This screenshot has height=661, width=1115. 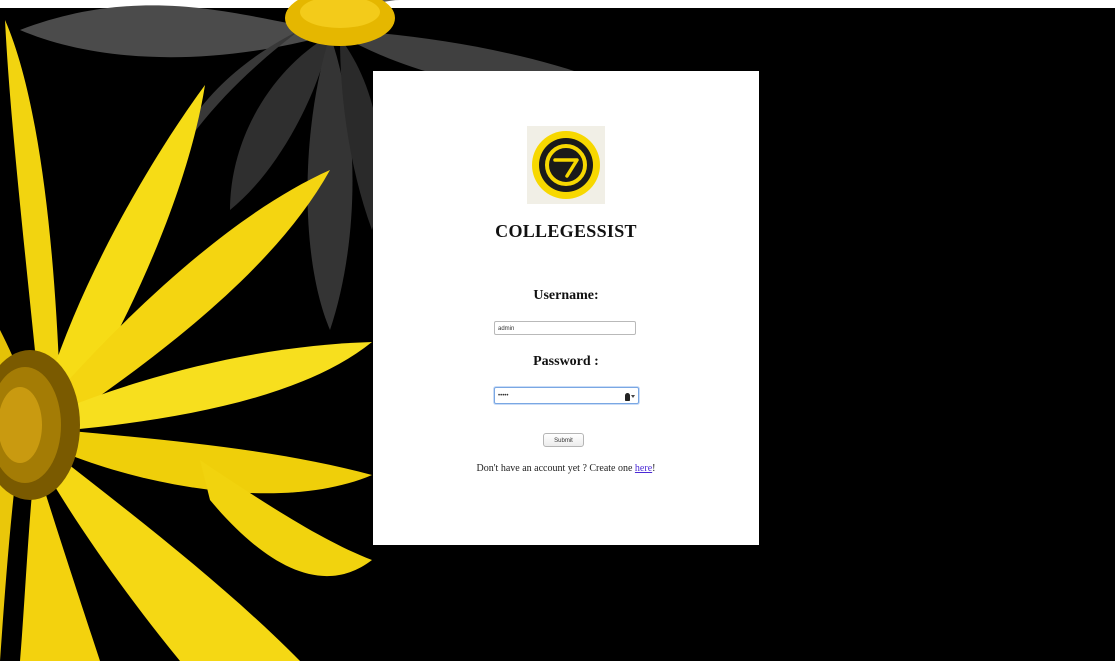 I want to click on password-value: •••••, so click(x=503, y=396).